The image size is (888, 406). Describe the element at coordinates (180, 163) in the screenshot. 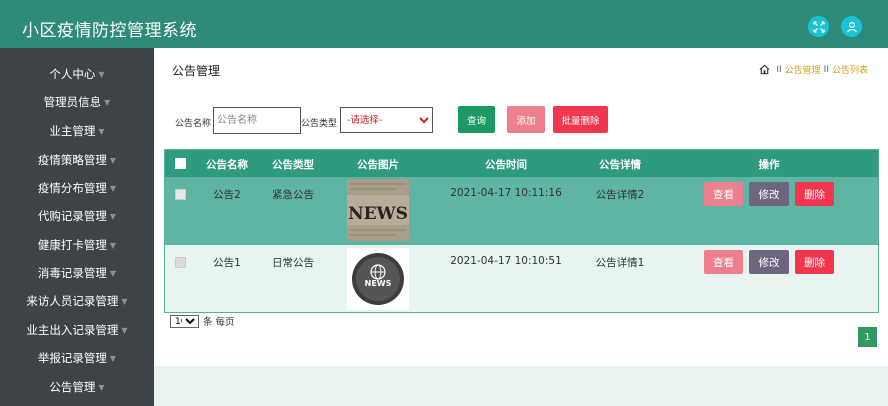

I see `select-all-checkbox` at that location.